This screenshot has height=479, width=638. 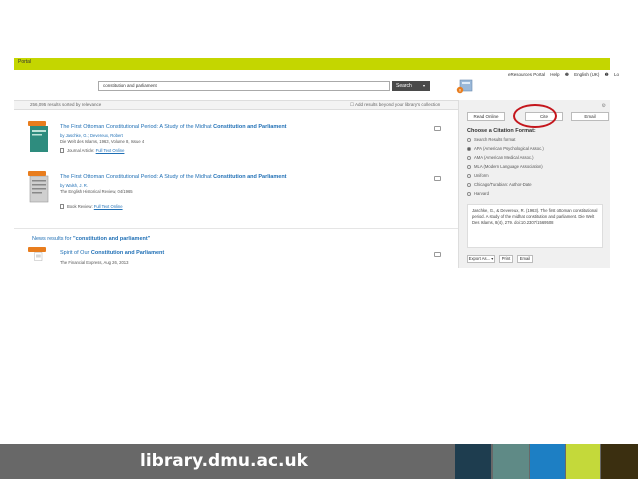 What do you see at coordinates (491, 139) in the screenshot?
I see `format-option: Search Results format` at bounding box center [491, 139].